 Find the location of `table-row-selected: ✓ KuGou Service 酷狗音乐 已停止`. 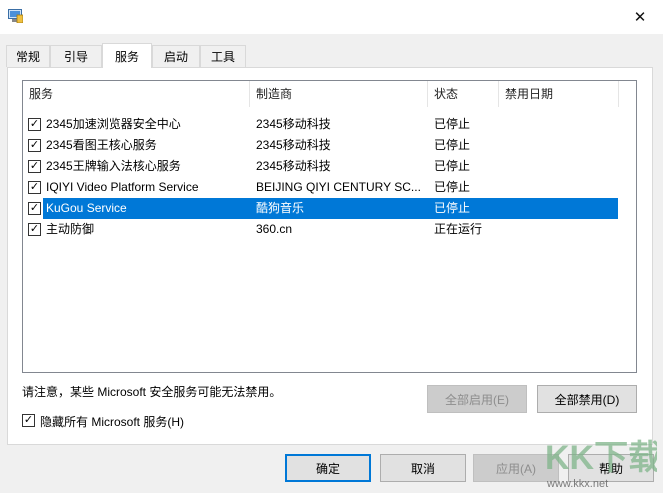

table-row-selected: ✓ KuGou Service 酷狗音乐 已停止 is located at coordinates (320, 208).